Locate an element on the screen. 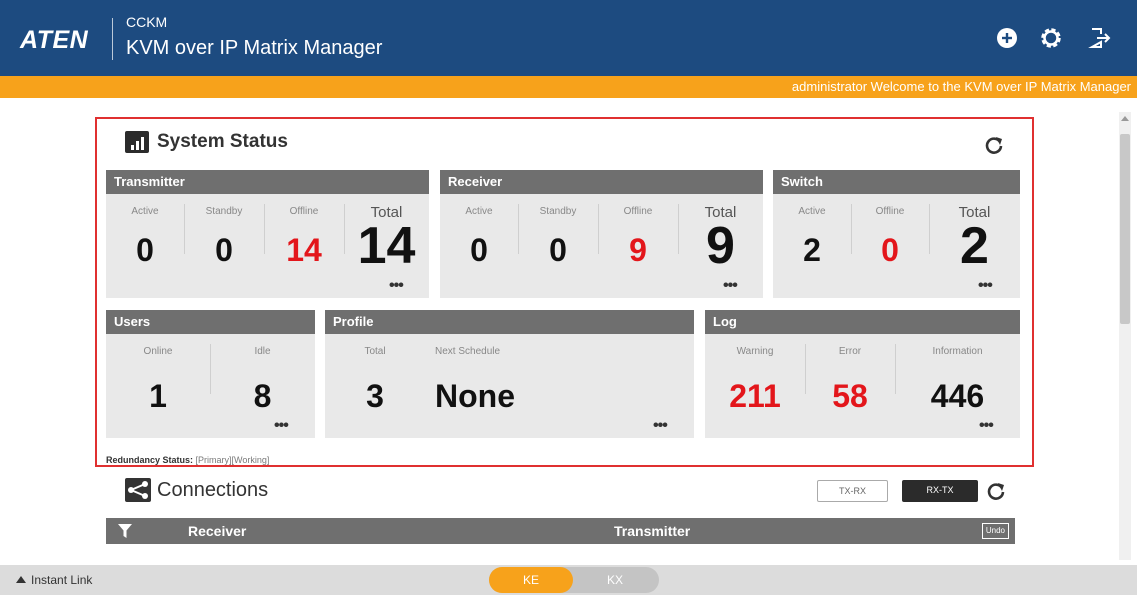 The image size is (1137, 595). sw-active-cell: Active 2 is located at coordinates (812, 246).